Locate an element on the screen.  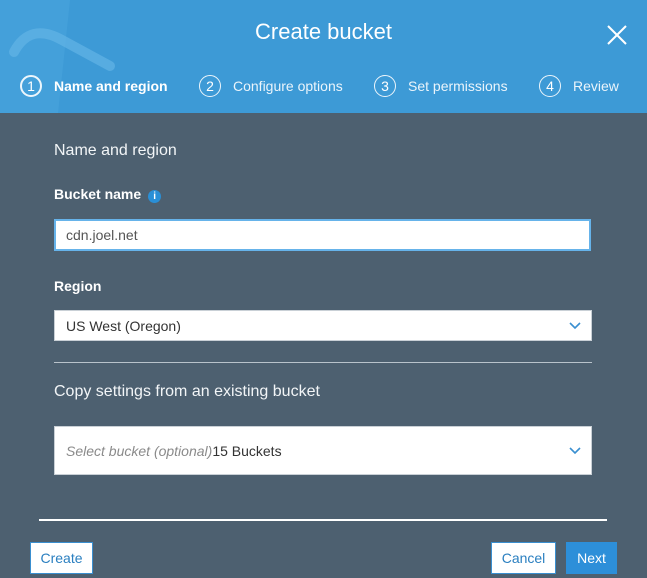
step-configure-options: 2 Configure options is located at coordinates (271, 86).